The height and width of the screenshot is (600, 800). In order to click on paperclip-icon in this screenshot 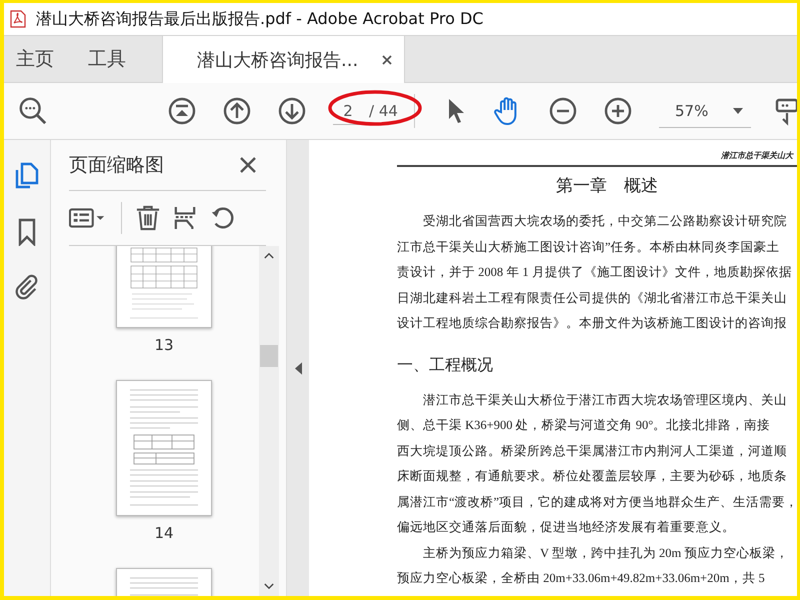, I will do `click(27, 287)`.